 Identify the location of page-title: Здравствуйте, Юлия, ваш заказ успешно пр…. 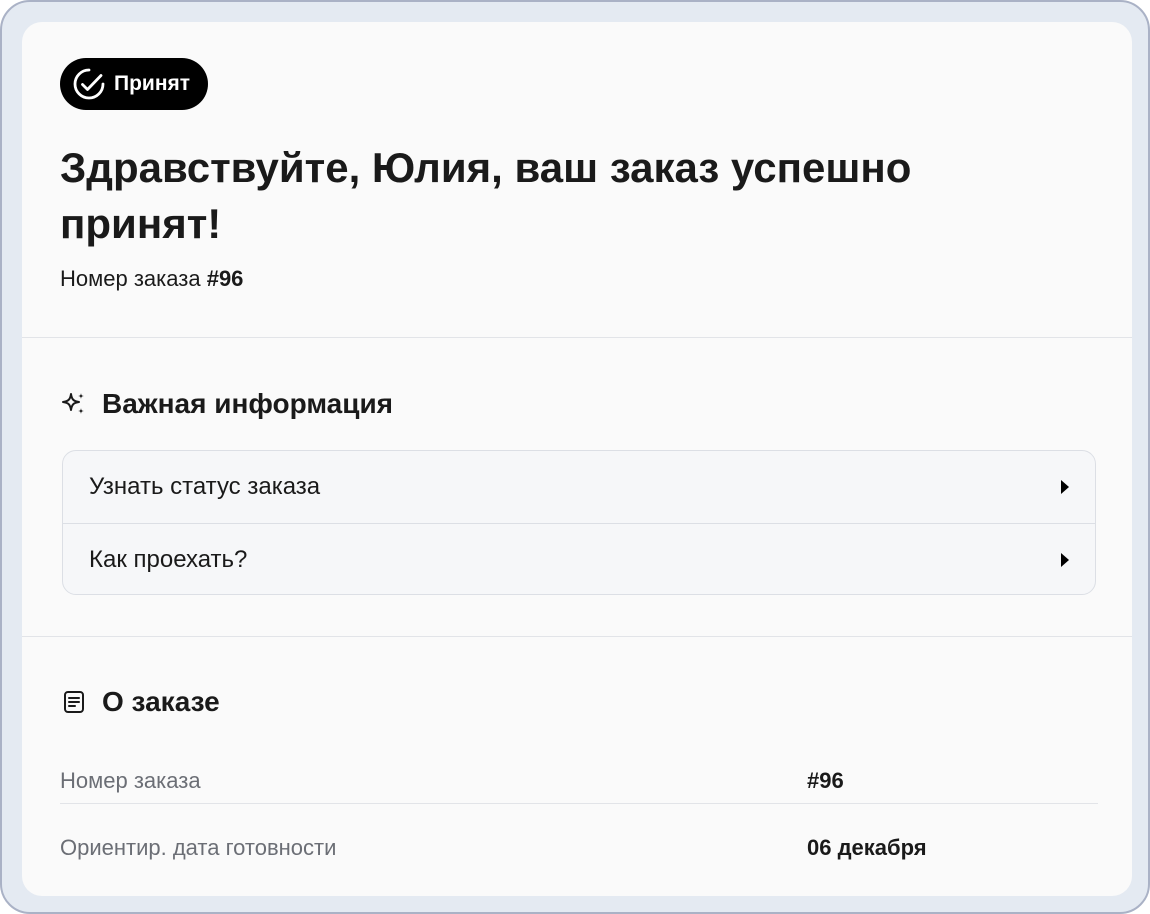
(486, 195).